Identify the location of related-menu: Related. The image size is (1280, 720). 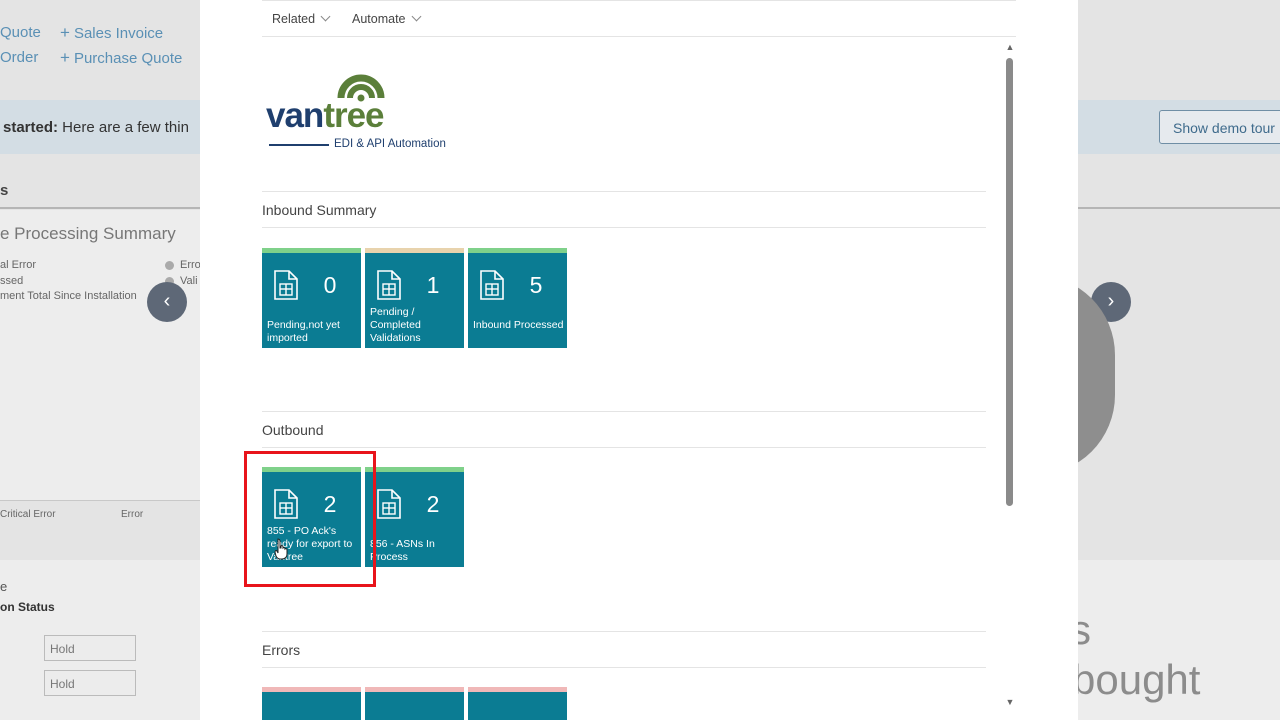
(301, 18).